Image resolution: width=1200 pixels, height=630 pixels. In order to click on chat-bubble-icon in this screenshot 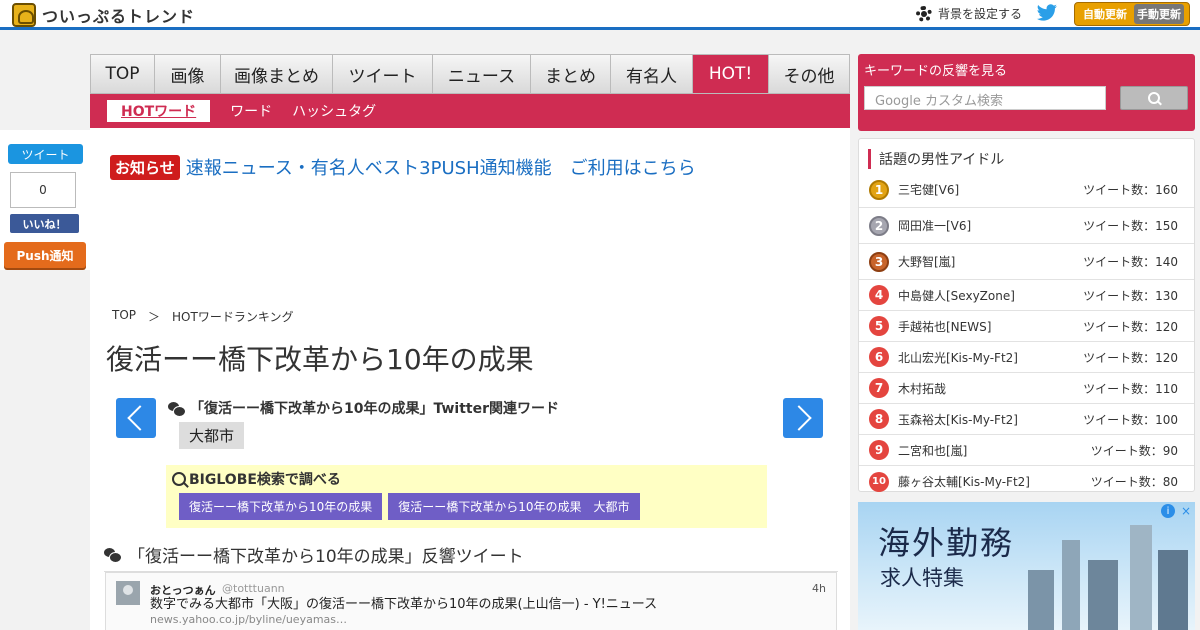, I will do `click(177, 409)`.